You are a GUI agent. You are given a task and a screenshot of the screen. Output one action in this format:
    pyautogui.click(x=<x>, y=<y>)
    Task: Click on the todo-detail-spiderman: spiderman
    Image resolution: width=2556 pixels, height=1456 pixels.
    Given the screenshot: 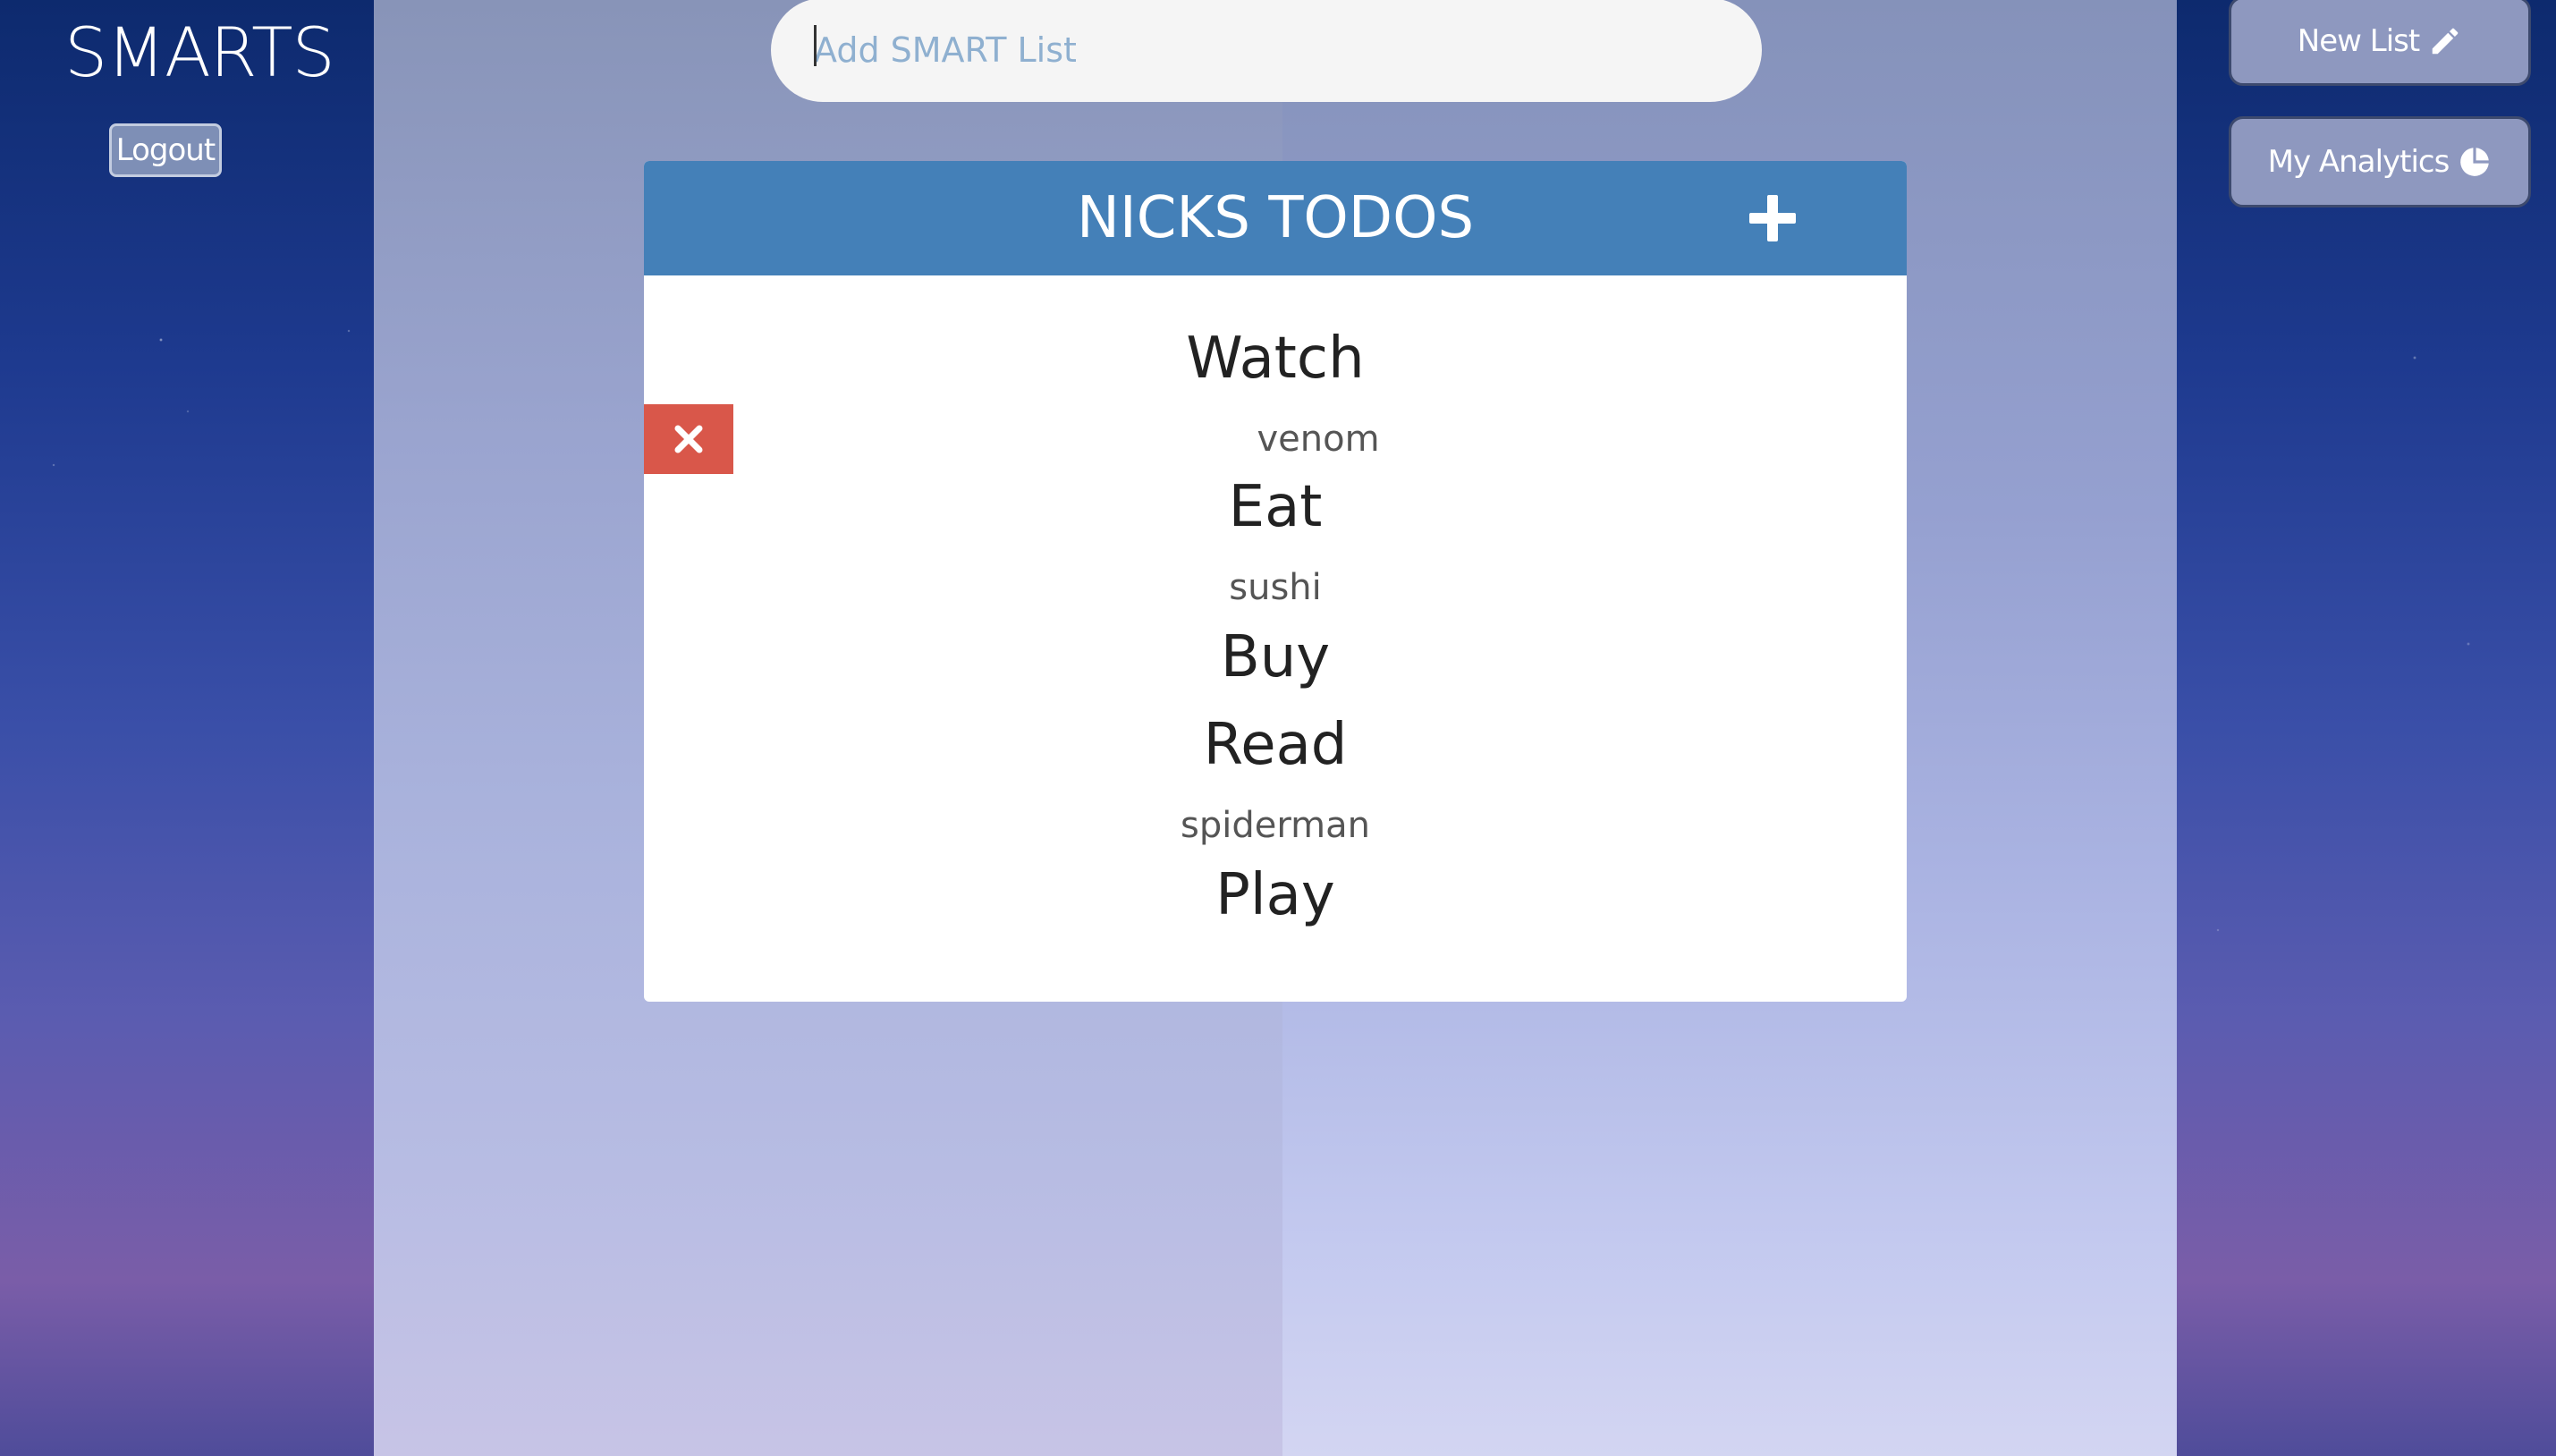 What is the action you would take?
    pyautogui.click(x=1275, y=825)
    